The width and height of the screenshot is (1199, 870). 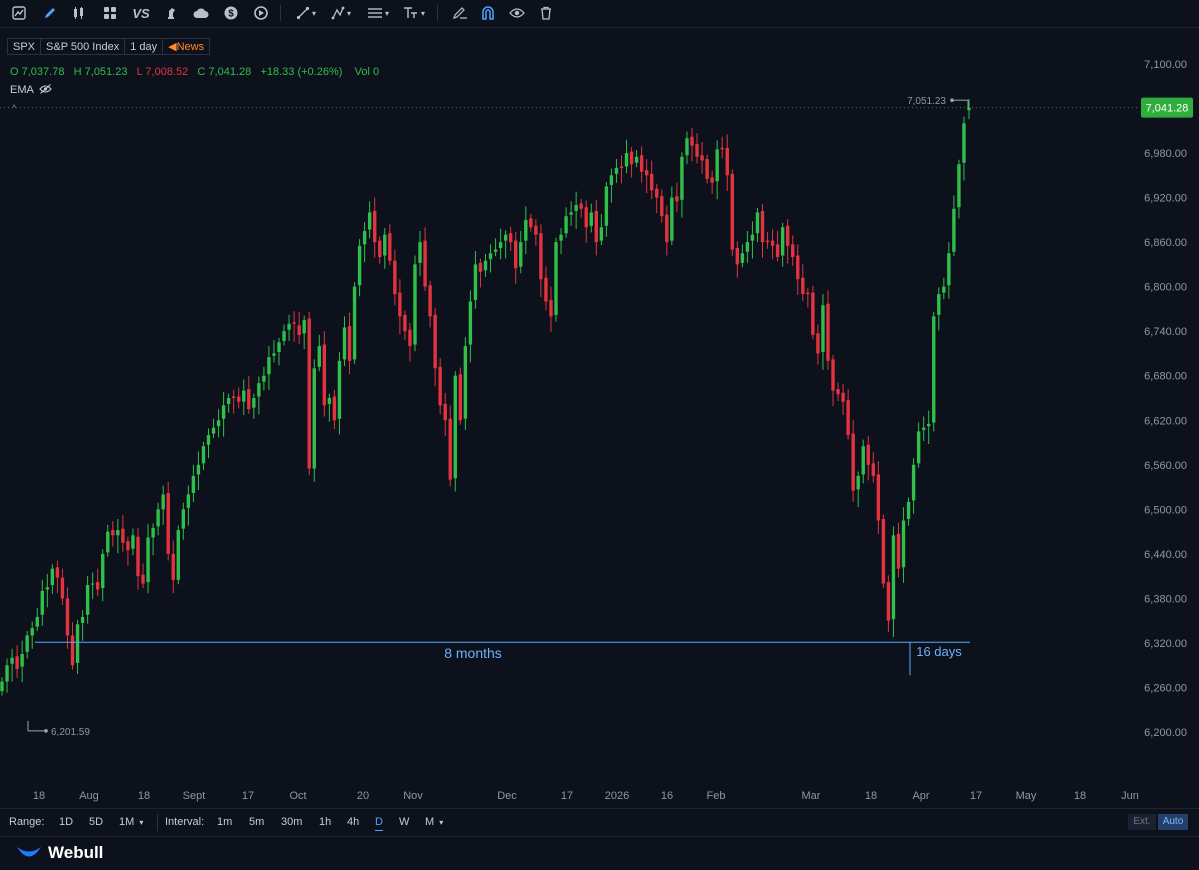 What do you see at coordinates (404, 822) in the screenshot?
I see `interval-w: W` at bounding box center [404, 822].